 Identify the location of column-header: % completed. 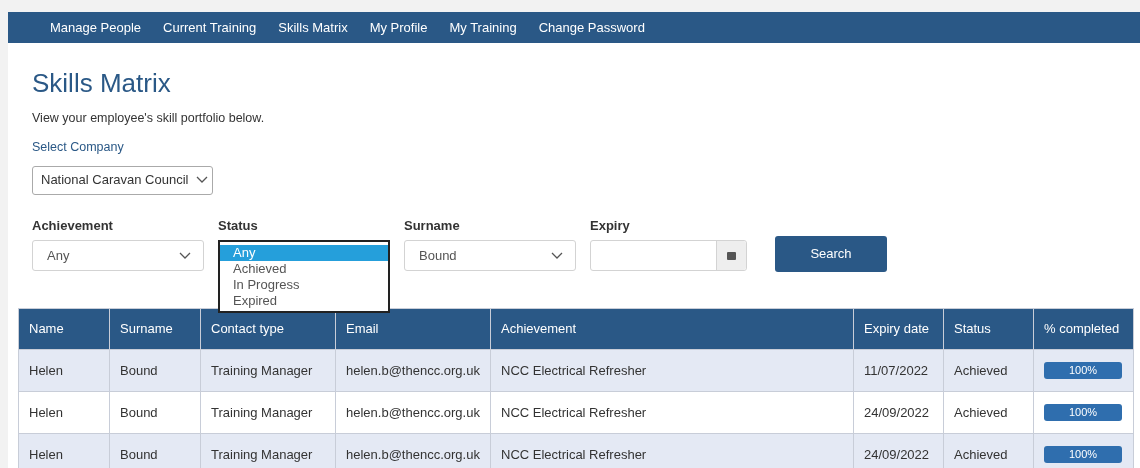
(1083, 329).